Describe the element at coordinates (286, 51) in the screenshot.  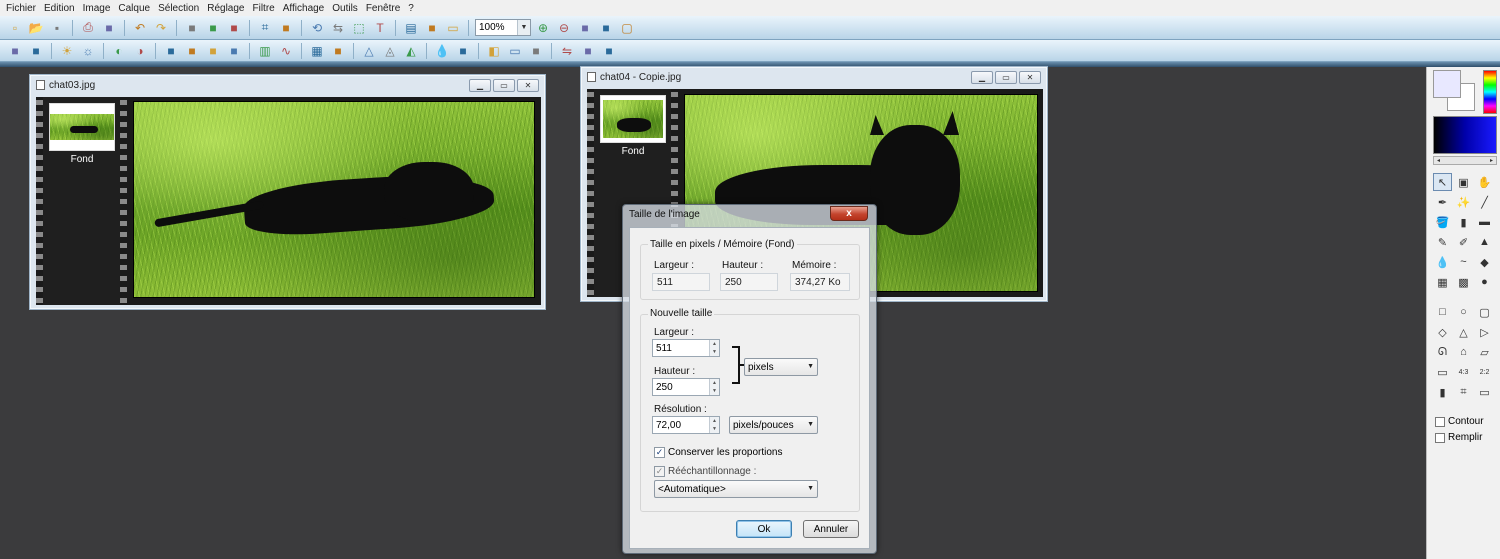
I see `curves-icon: ∿` at that location.